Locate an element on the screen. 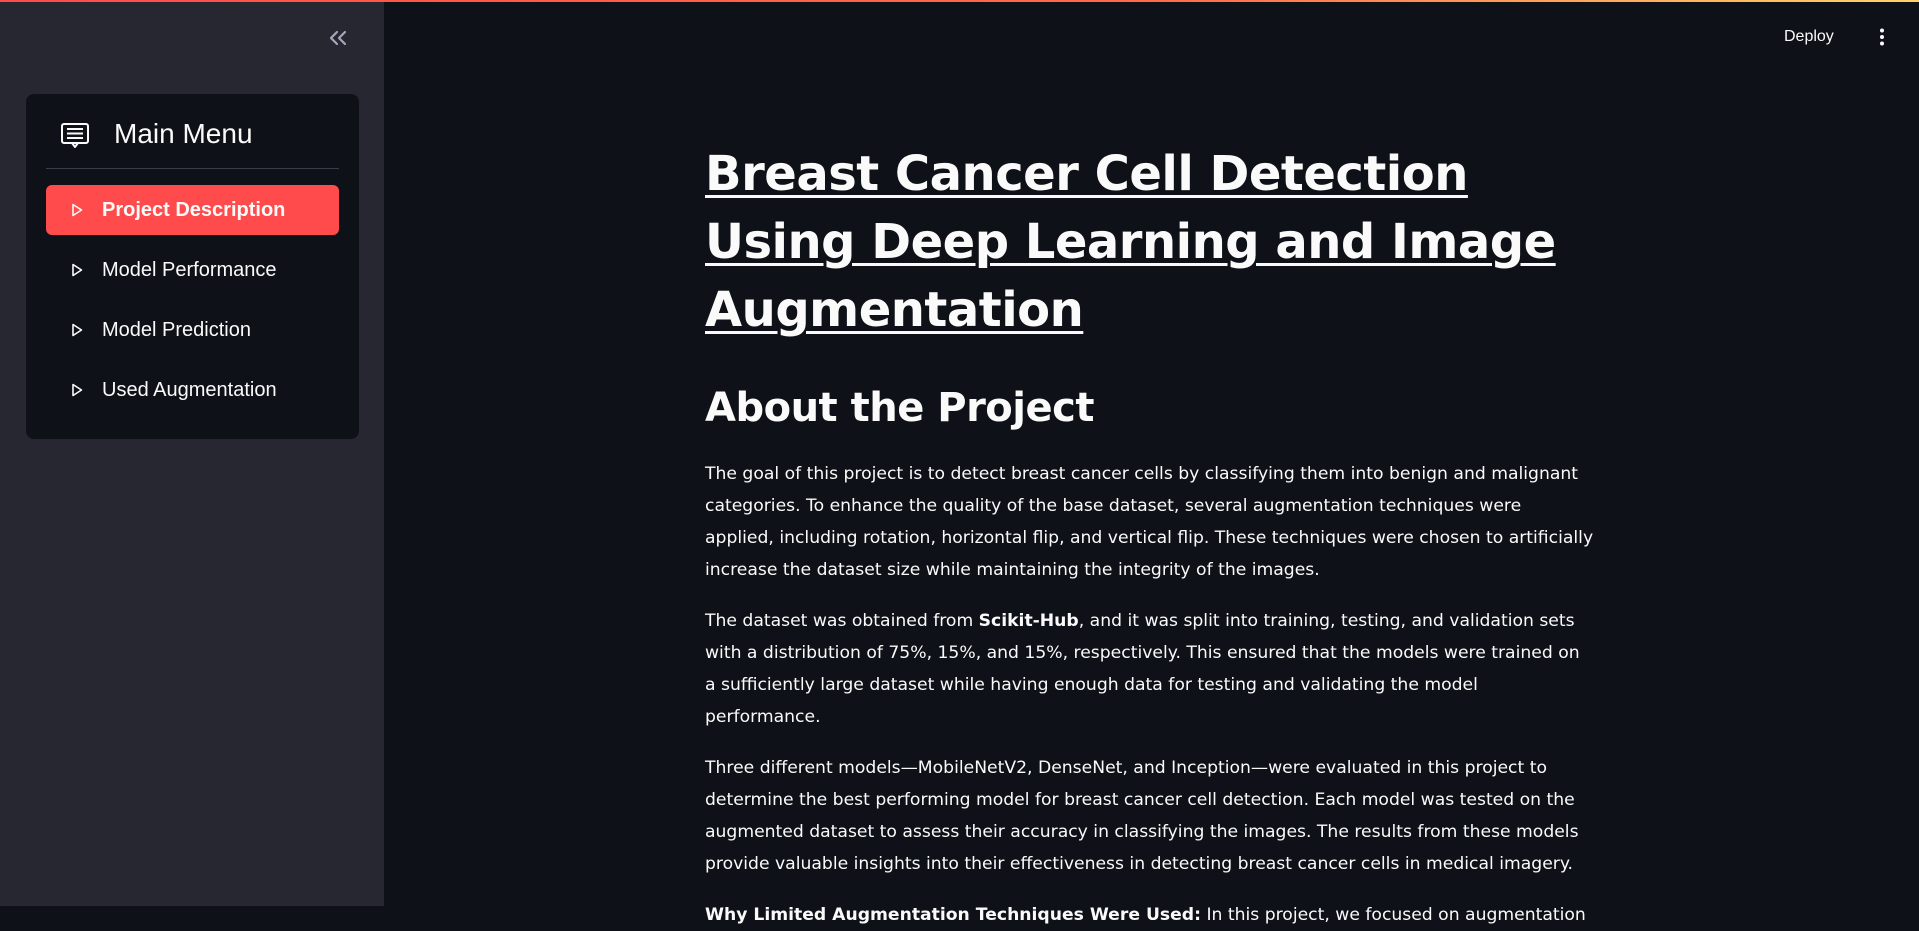 The image size is (1919, 931). dataset-source-name: Scikit-Hub is located at coordinates (1028, 621).